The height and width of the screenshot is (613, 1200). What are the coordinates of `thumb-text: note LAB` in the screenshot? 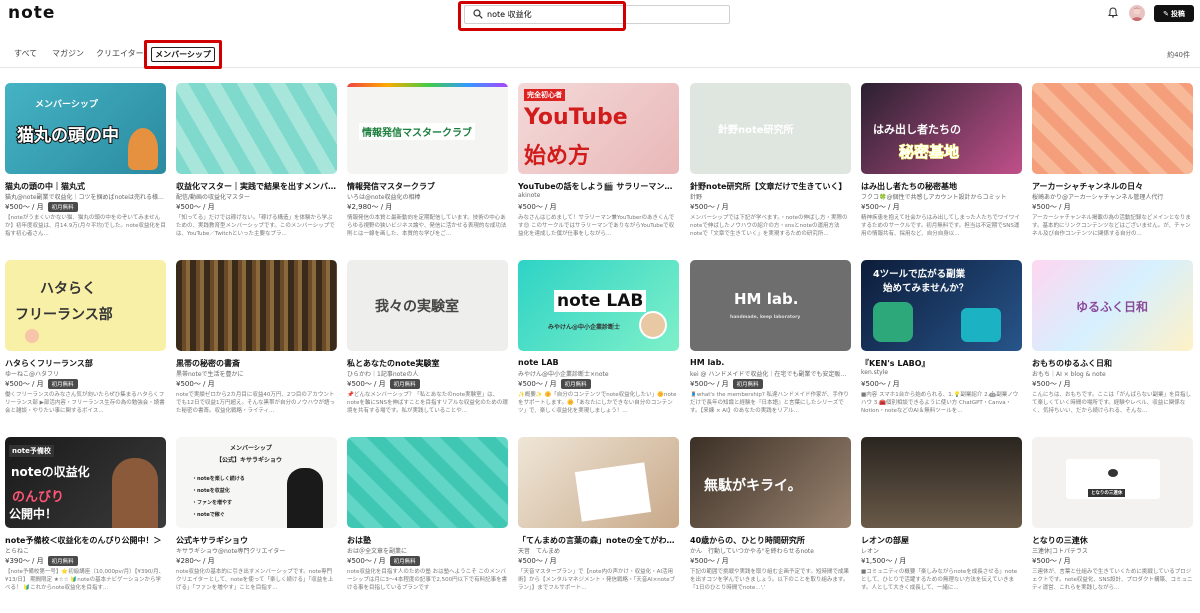 It's located at (600, 301).